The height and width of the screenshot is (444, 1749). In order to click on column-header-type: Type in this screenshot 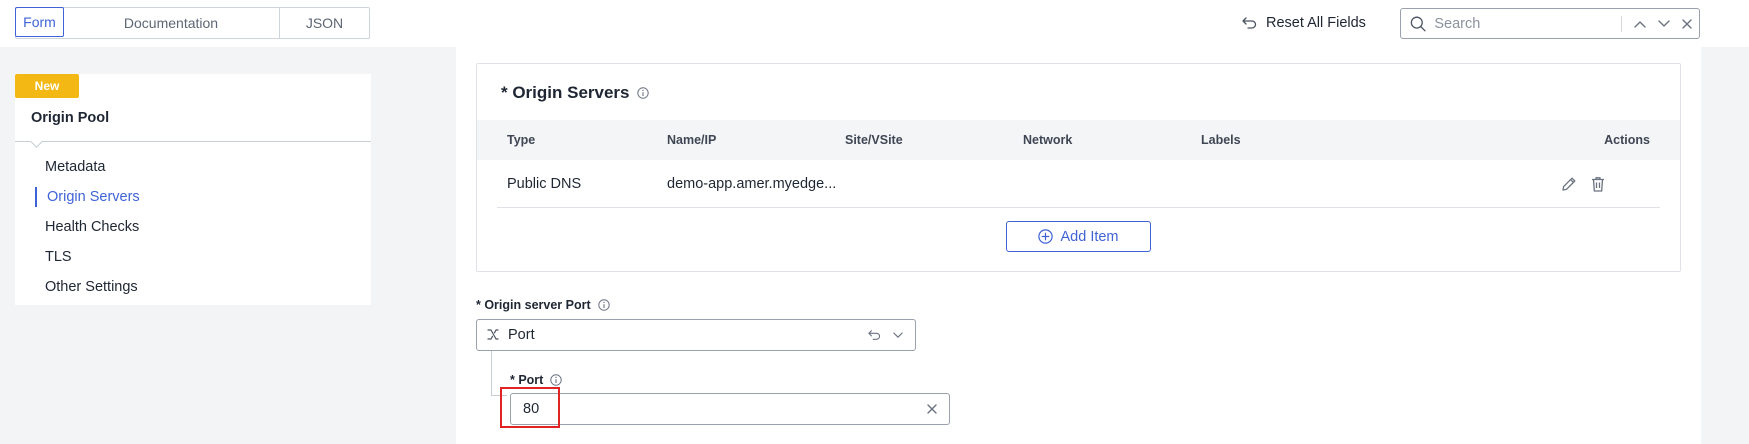, I will do `click(521, 140)`.